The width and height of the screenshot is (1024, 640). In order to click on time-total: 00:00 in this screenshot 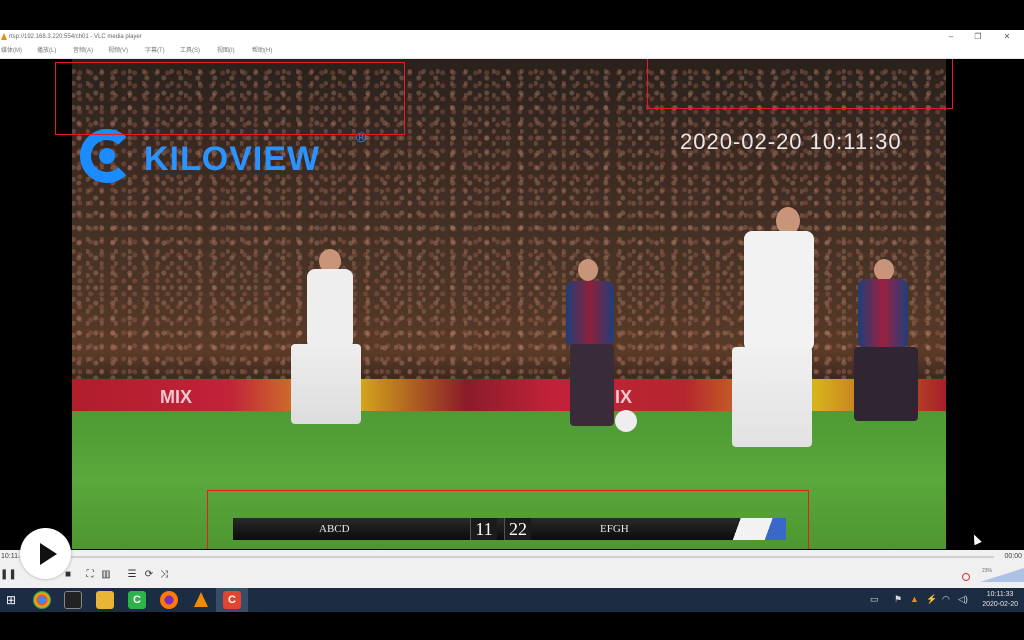, I will do `click(1013, 556)`.